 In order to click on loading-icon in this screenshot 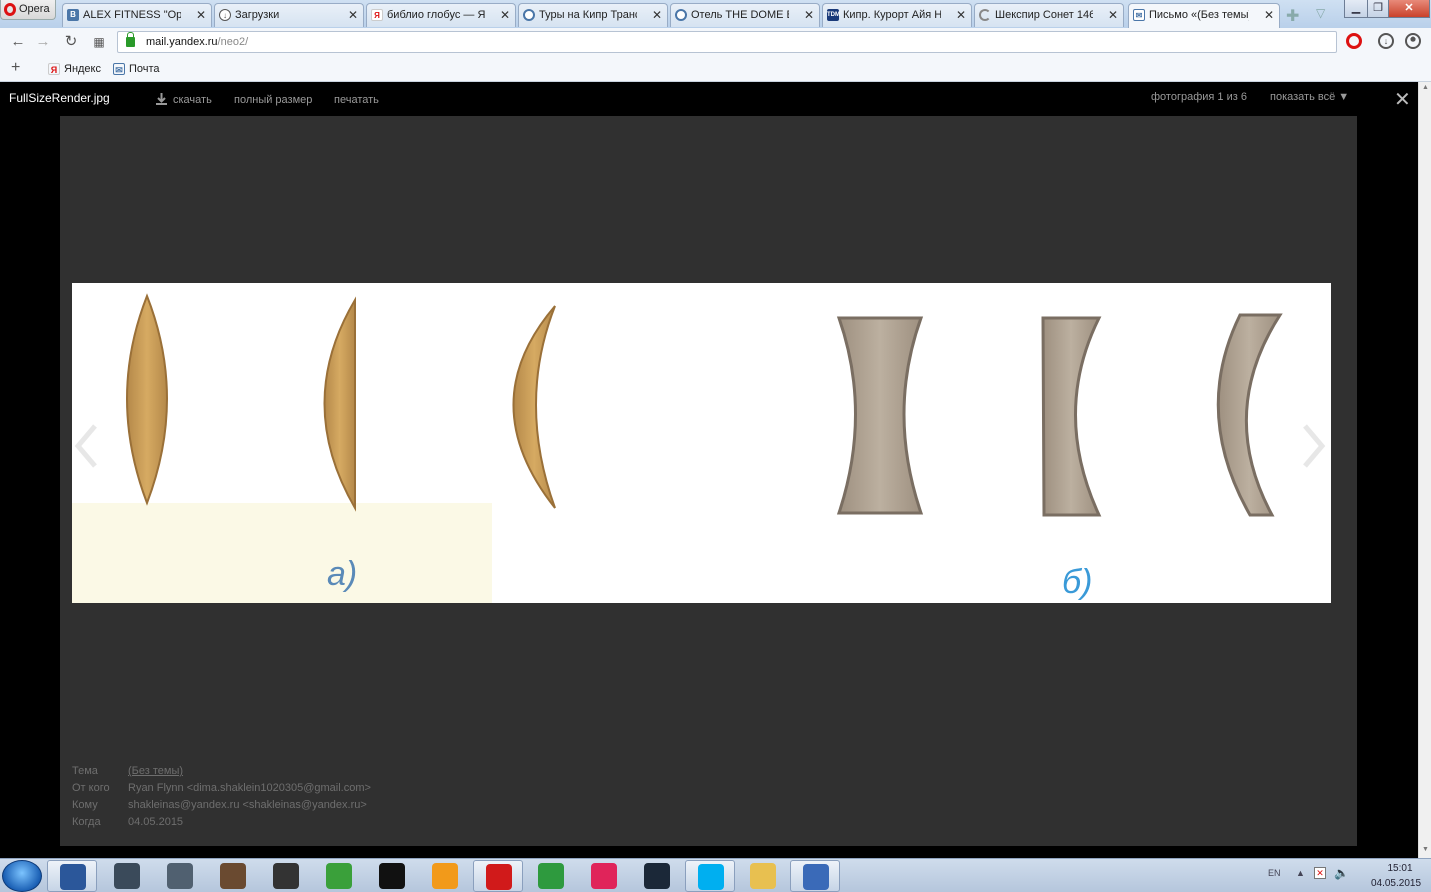, I will do `click(985, 15)`.